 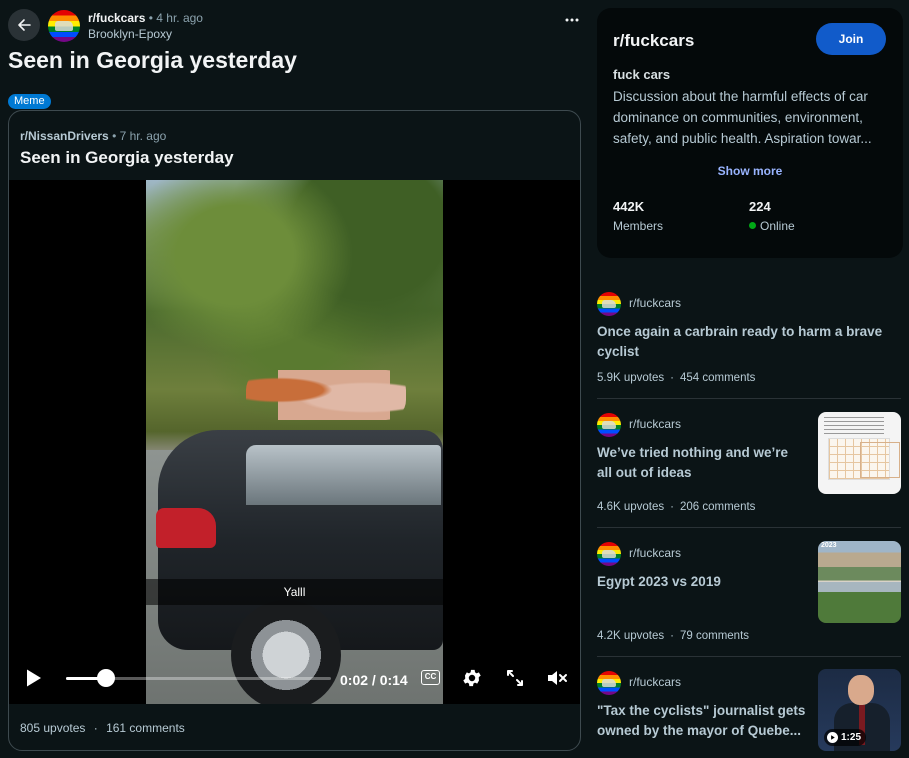 I want to click on video-progress-handle, so click(x=105, y=678).